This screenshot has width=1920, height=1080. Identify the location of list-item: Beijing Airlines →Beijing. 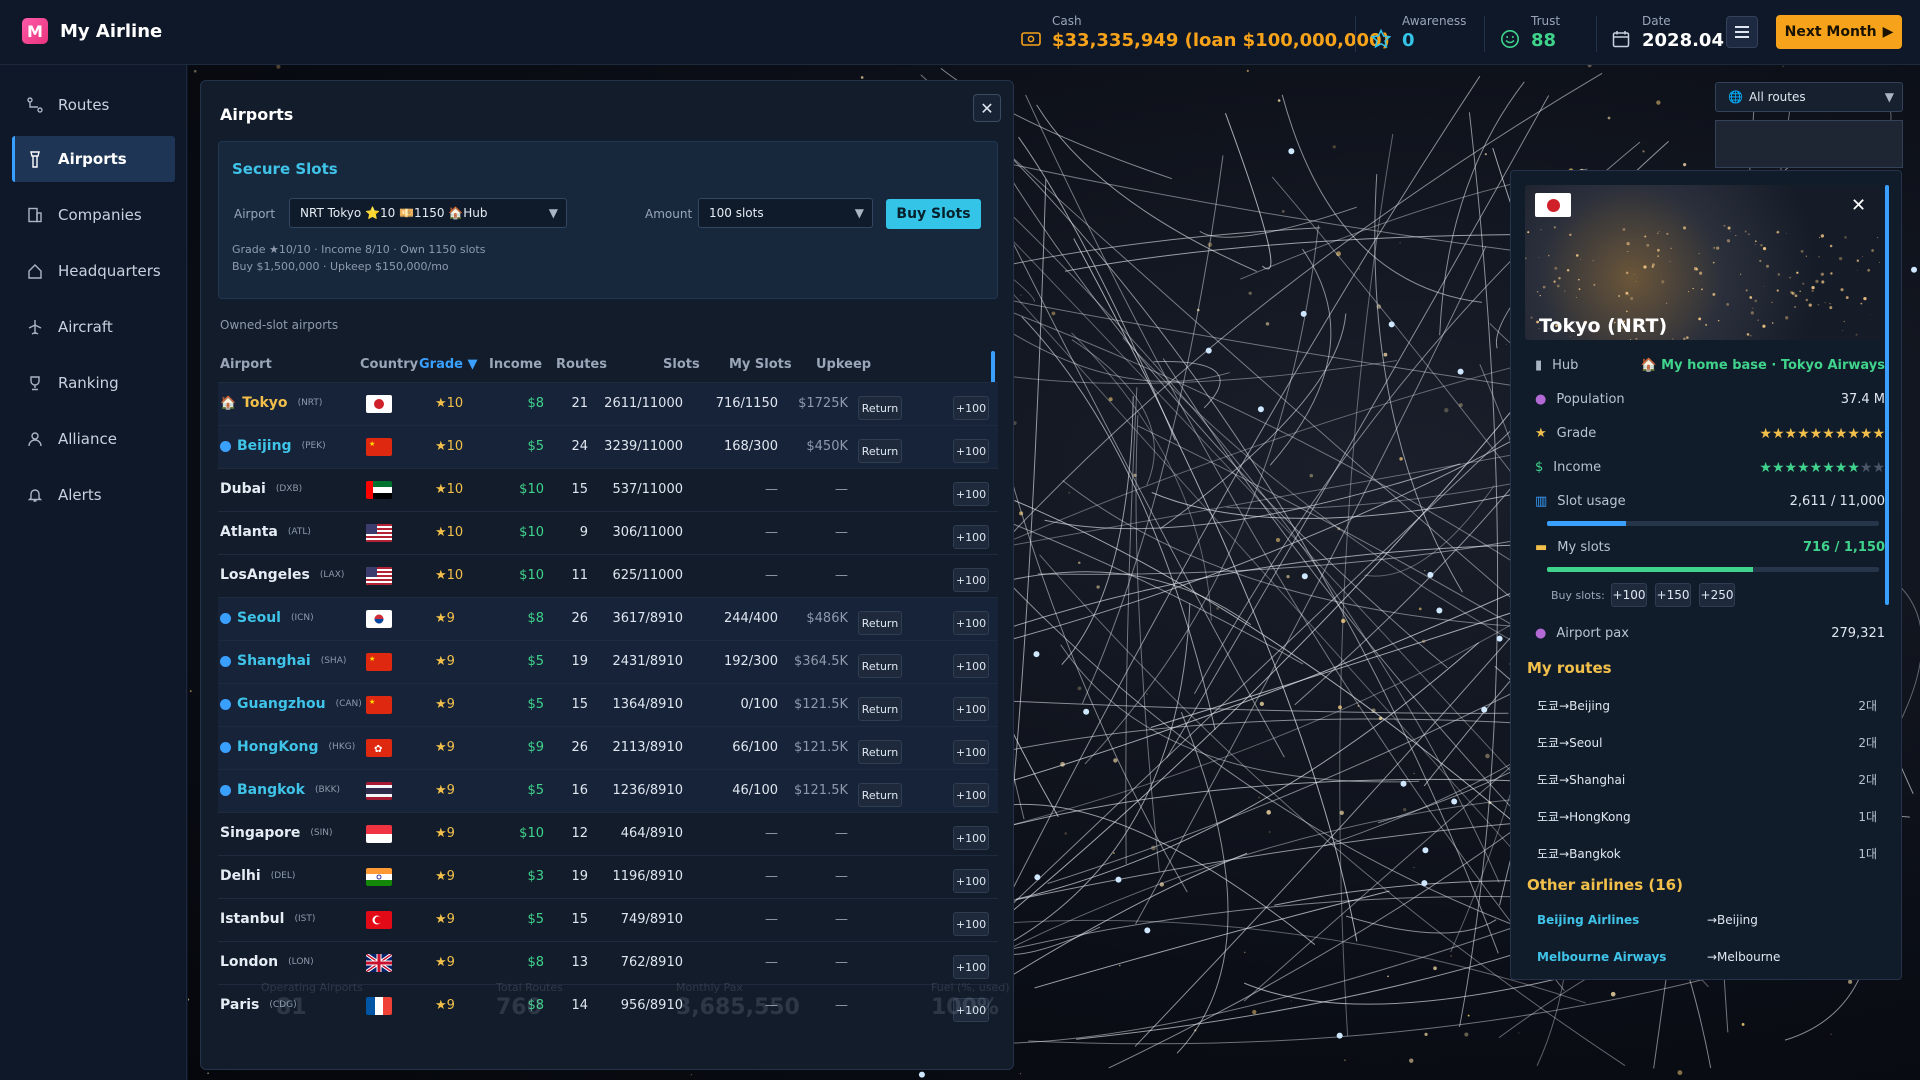
(1707, 923).